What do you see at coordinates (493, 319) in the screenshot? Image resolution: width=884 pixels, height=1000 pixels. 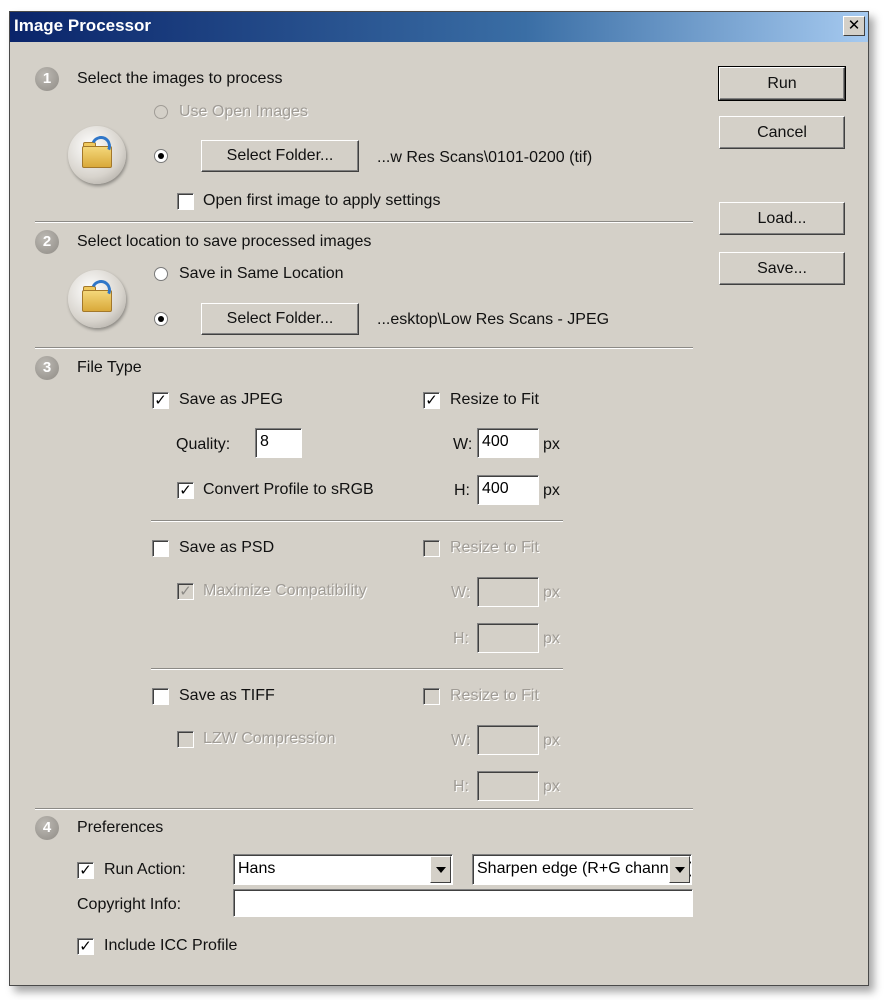 I see `destination-folder-path: ...esktop\Low Res Scans - JPEG` at bounding box center [493, 319].